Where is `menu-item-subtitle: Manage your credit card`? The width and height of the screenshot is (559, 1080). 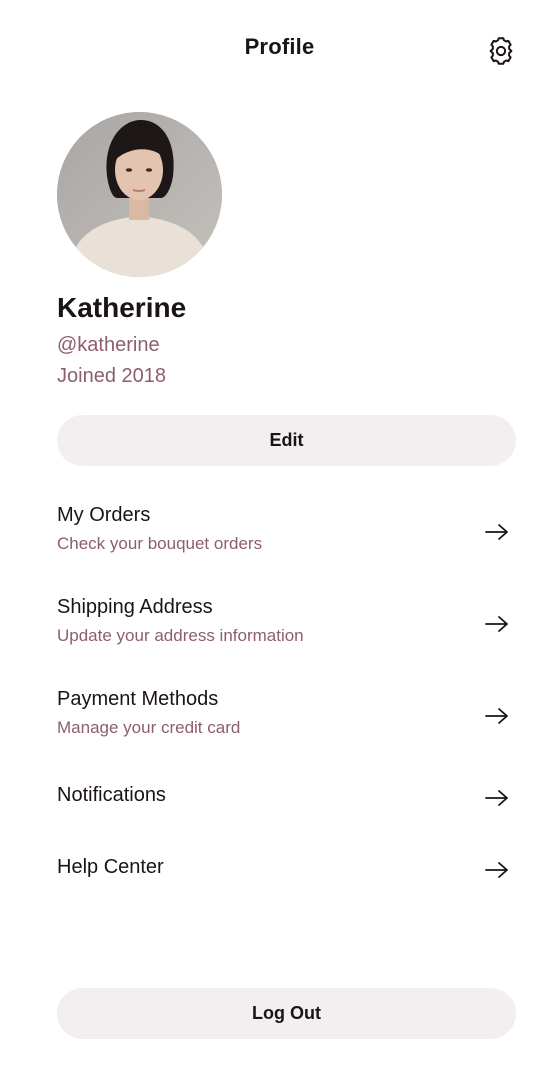
menu-item-subtitle: Manage your credit card is located at coordinates (149, 727).